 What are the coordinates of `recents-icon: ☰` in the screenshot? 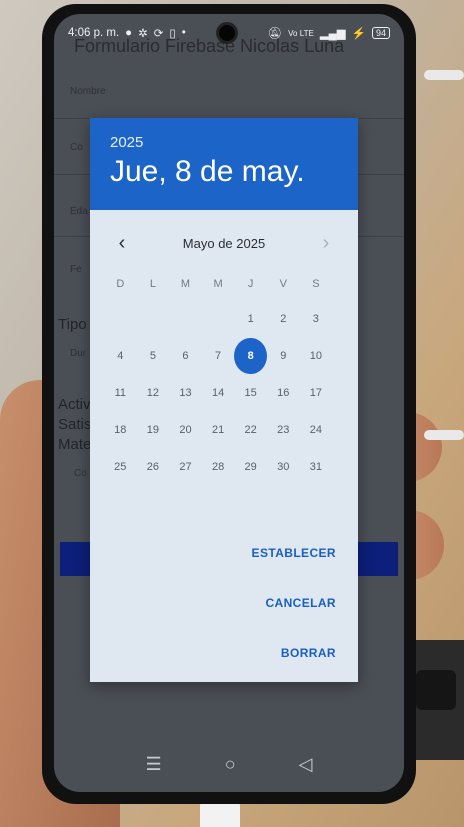 It's located at (154, 764).